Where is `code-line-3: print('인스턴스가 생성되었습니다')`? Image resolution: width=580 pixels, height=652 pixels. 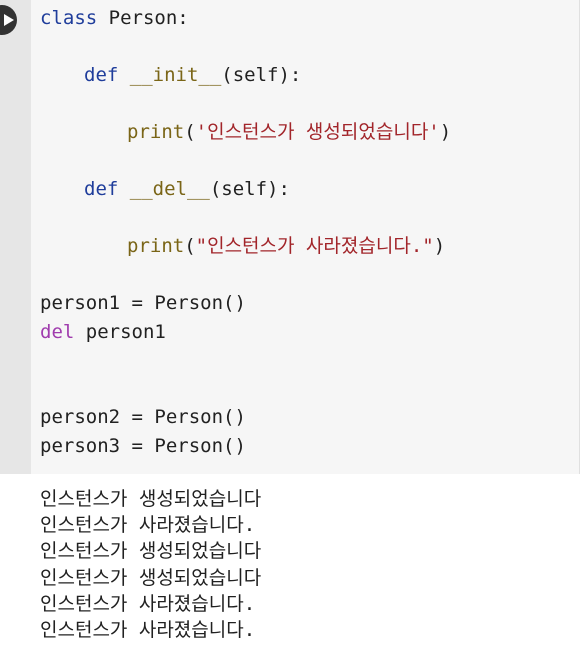
code-line-3: print('인스턴스가 생성되었습니다') is located at coordinates (289, 132).